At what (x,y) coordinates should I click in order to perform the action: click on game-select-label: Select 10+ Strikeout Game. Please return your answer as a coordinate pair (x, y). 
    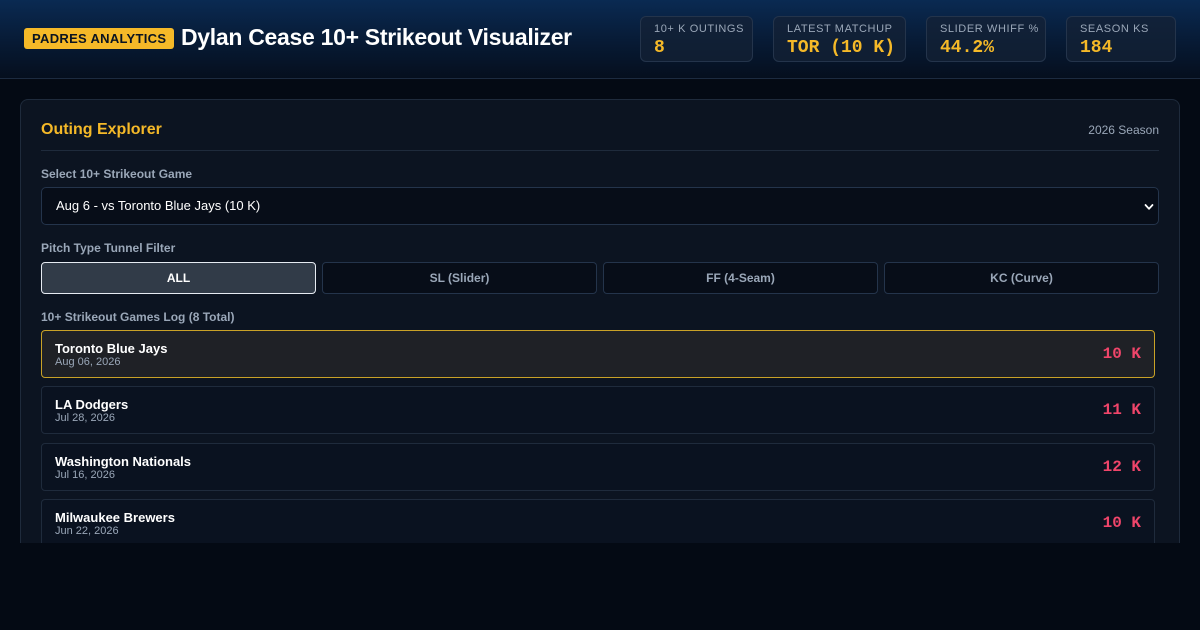
    Looking at the image, I should click on (117, 174).